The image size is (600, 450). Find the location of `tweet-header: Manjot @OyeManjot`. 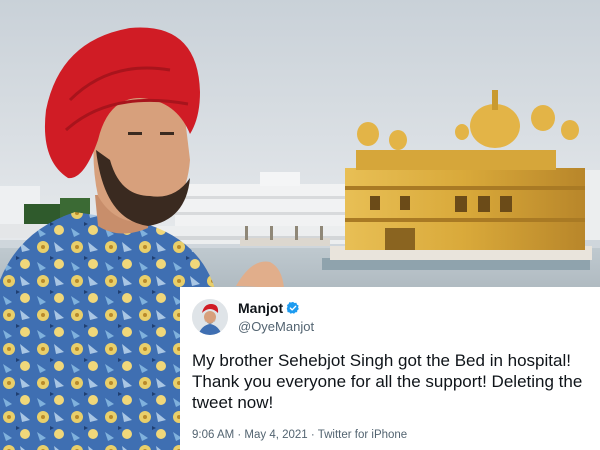

tweet-header: Manjot @OyeManjot is located at coordinates (390, 320).